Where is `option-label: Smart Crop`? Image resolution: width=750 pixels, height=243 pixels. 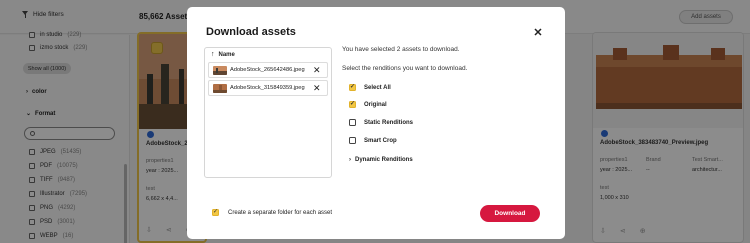 option-label: Smart Crop is located at coordinates (380, 140).